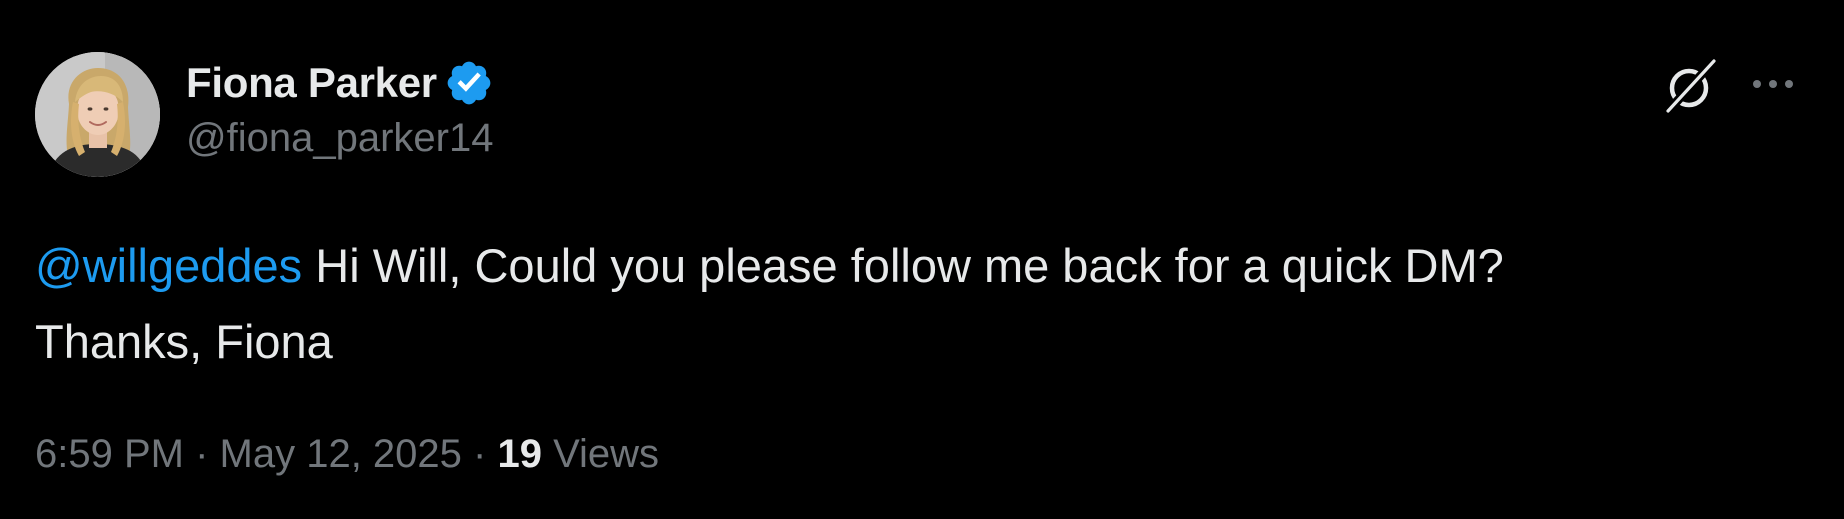 Image resolution: width=1844 pixels, height=519 pixels. I want to click on author-info: Fiona Parker @fiona_parker14, so click(340, 109).